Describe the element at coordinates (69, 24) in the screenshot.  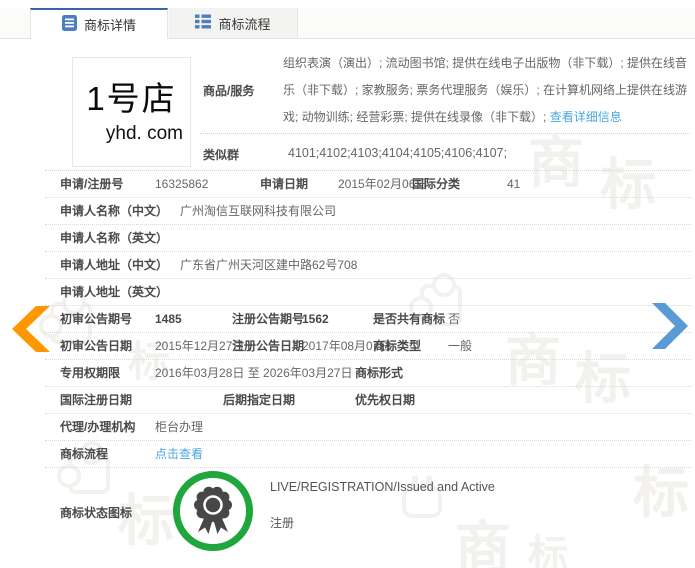
I see `document-icon` at that location.